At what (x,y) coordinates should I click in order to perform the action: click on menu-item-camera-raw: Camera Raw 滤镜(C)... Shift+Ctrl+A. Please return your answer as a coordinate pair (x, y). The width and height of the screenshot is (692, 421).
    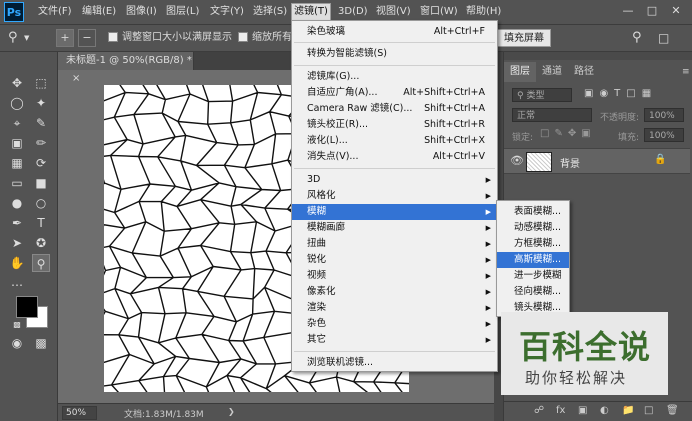
    Looking at the image, I should click on (394, 109).